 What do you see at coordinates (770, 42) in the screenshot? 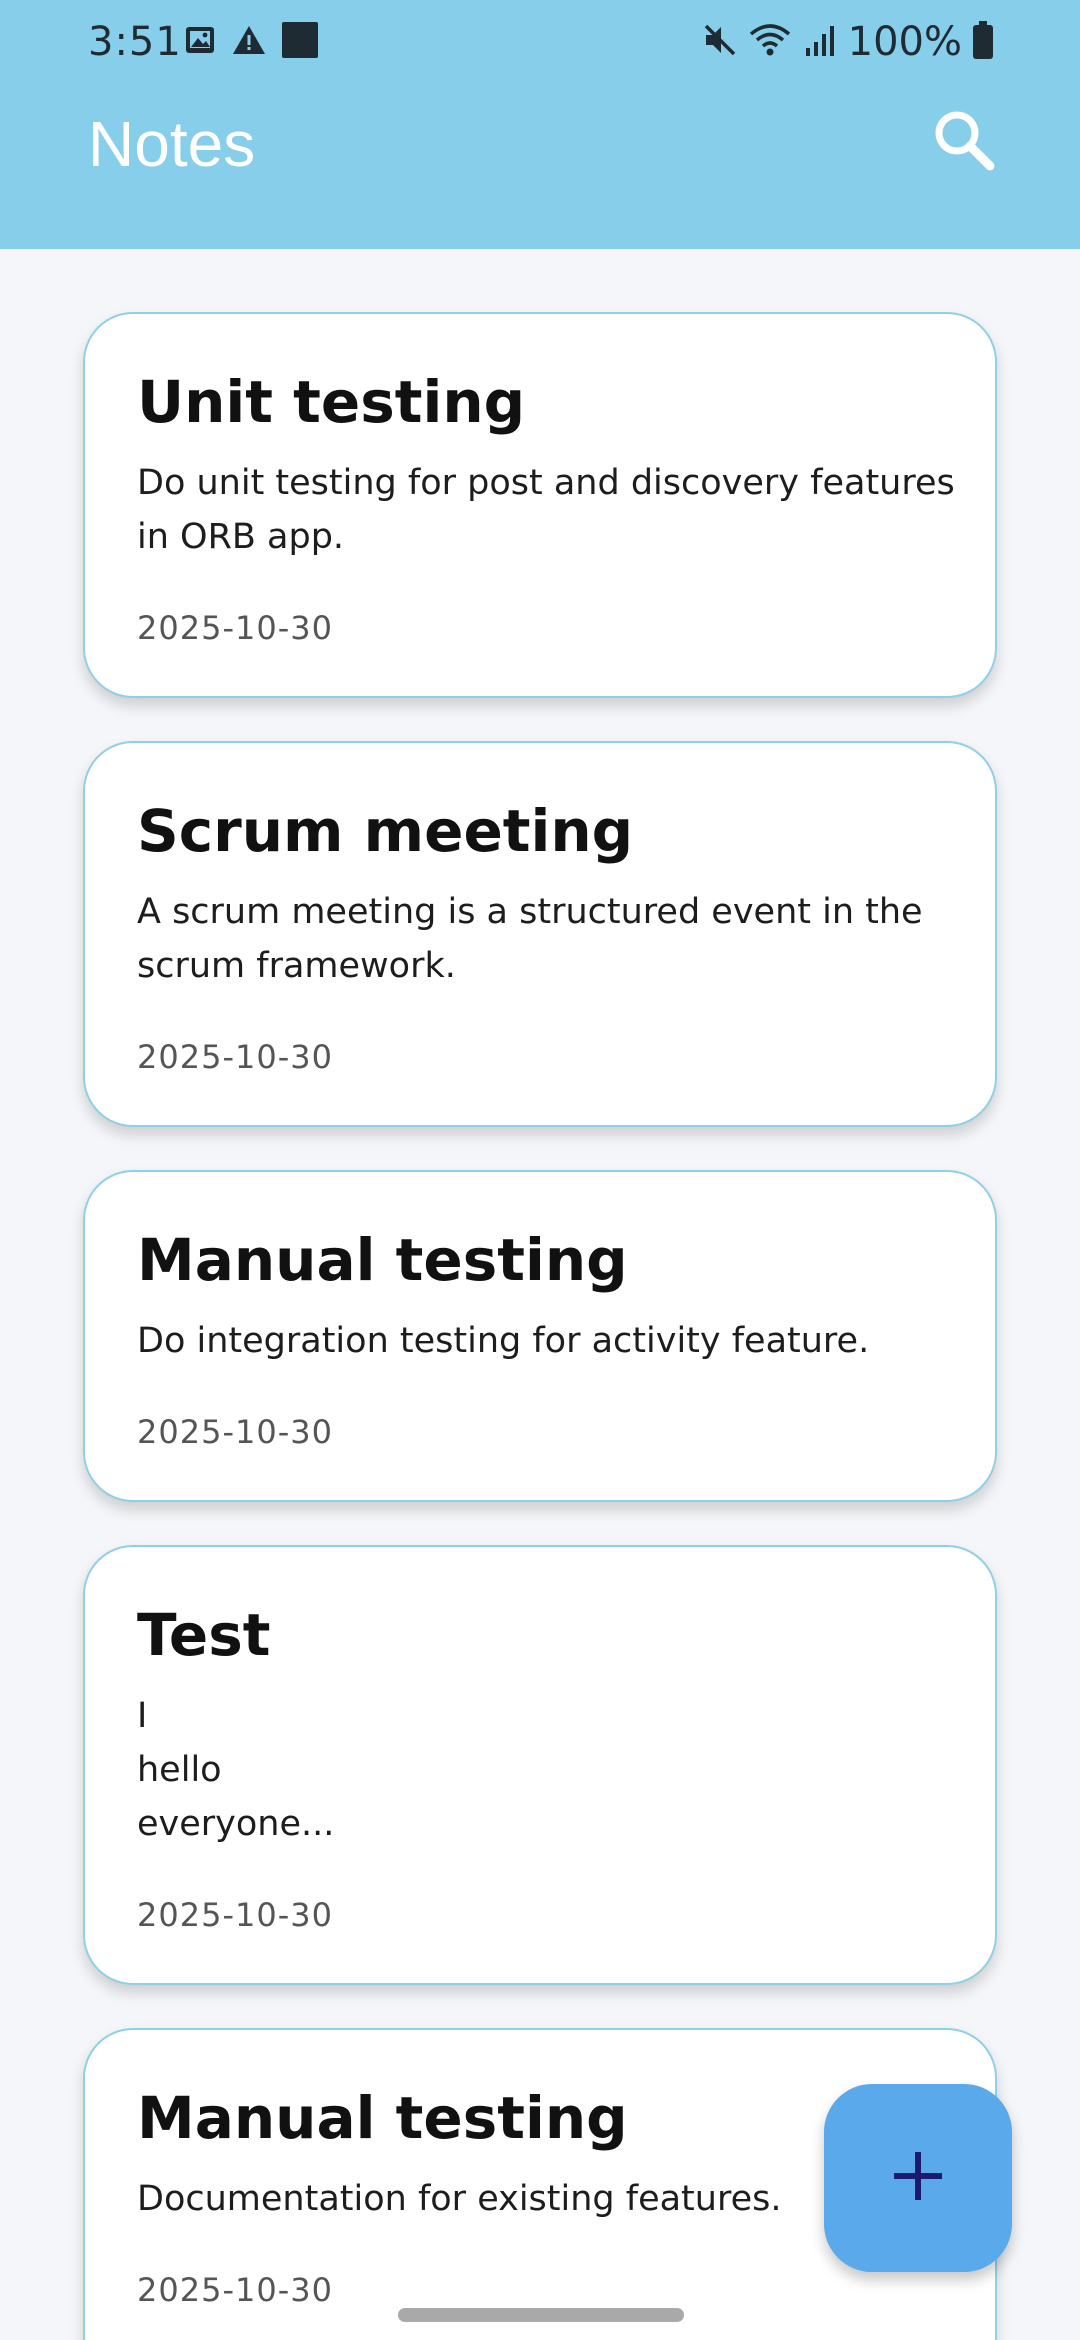
I see `wifi-icon` at bounding box center [770, 42].